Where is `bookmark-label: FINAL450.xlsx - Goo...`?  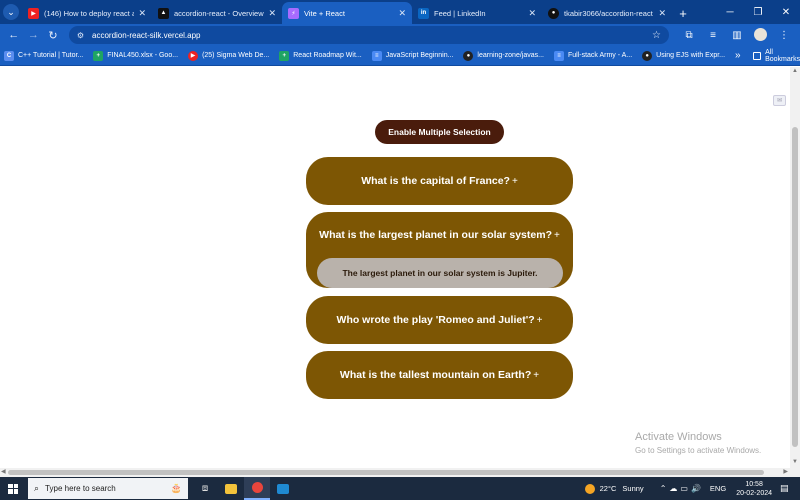
bookmark-label: FINAL450.xlsx - Goo... is located at coordinates (143, 55).